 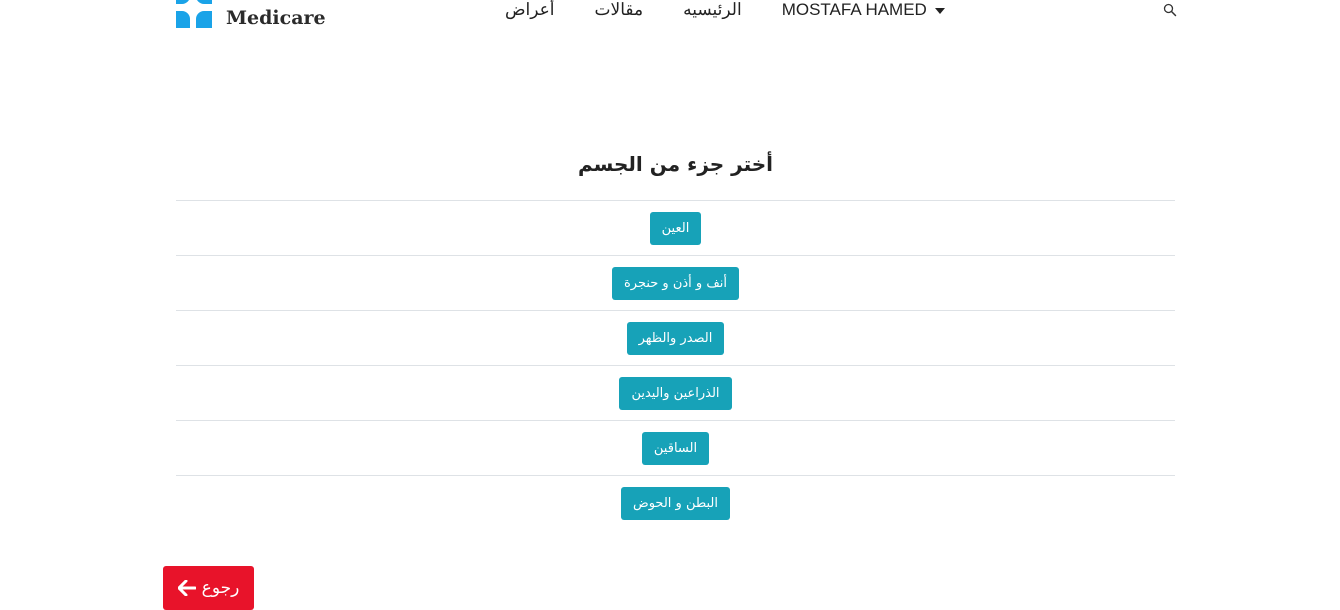 I want to click on main-nav: أعراض مقالات الرئيسيه MOSTAFA HAMED, so click(x=725, y=10).